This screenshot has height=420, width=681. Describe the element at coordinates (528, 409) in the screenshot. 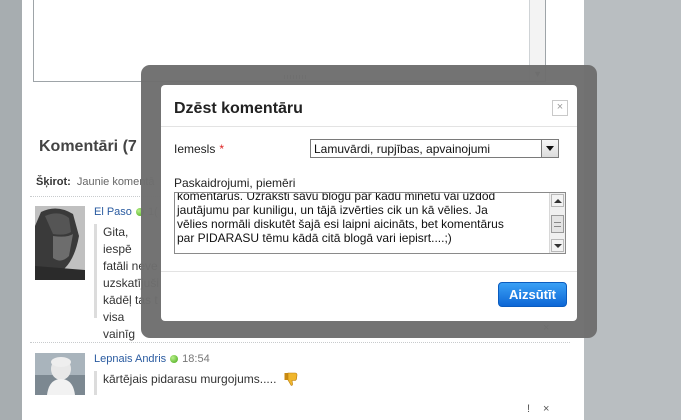

I see `report-comment-icon: !` at that location.